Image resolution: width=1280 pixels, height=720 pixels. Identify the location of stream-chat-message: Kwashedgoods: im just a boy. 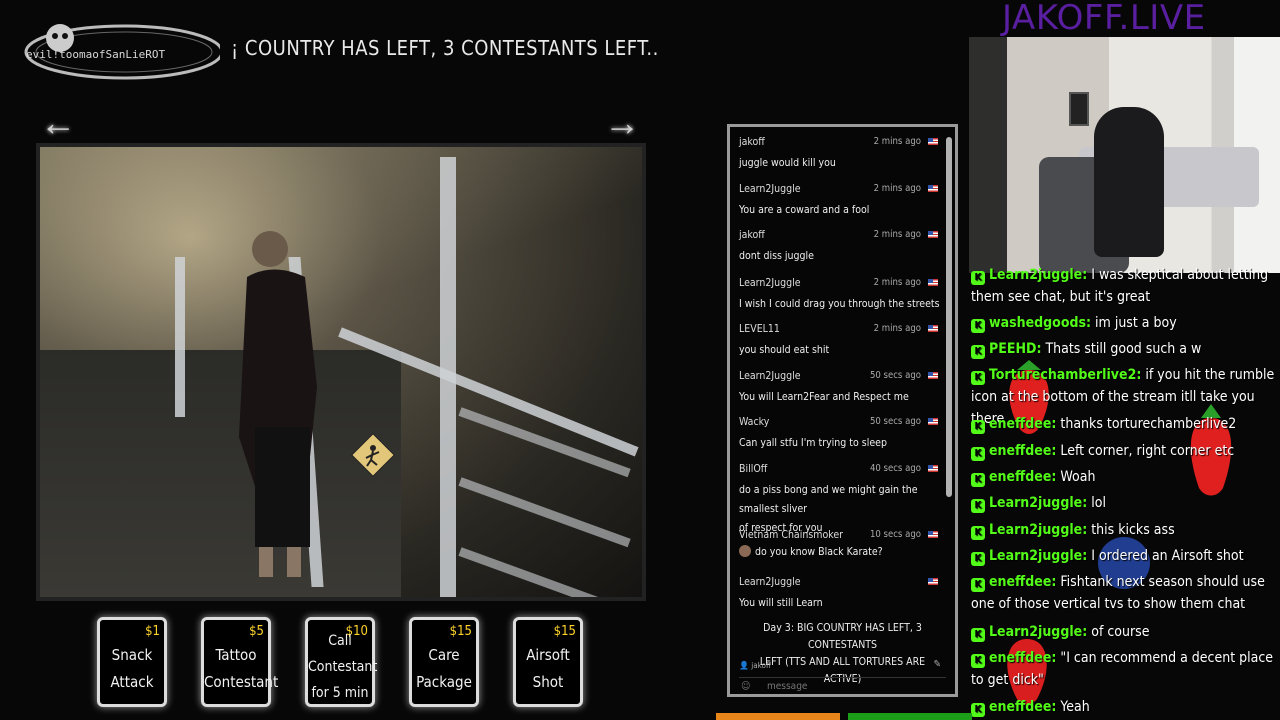
(1123, 323).